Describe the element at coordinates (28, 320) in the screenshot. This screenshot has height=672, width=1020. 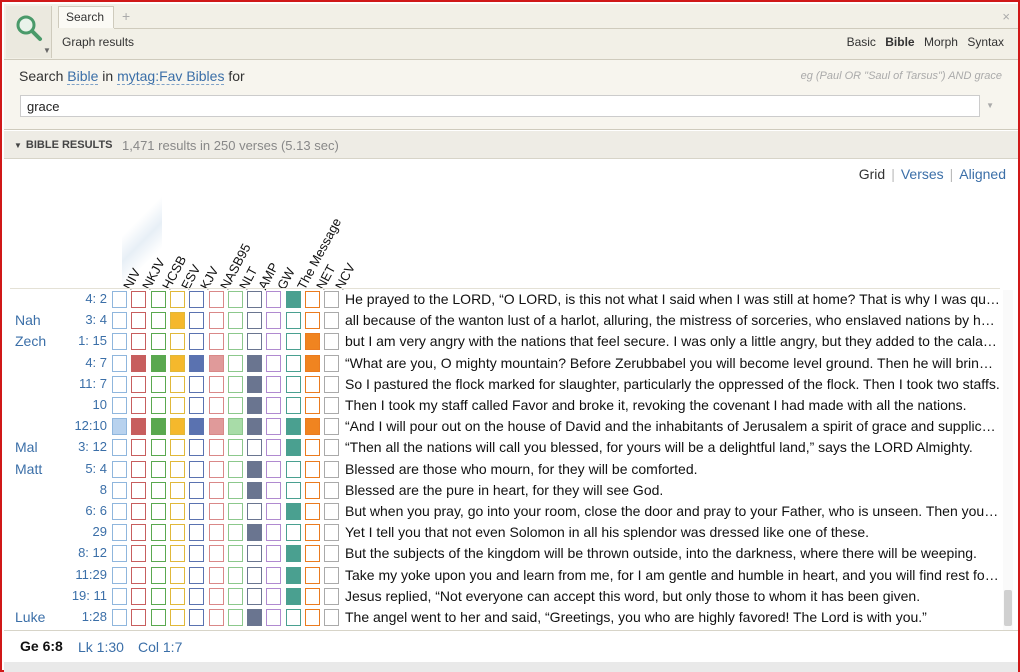
I see `book-name: Nah` at that location.